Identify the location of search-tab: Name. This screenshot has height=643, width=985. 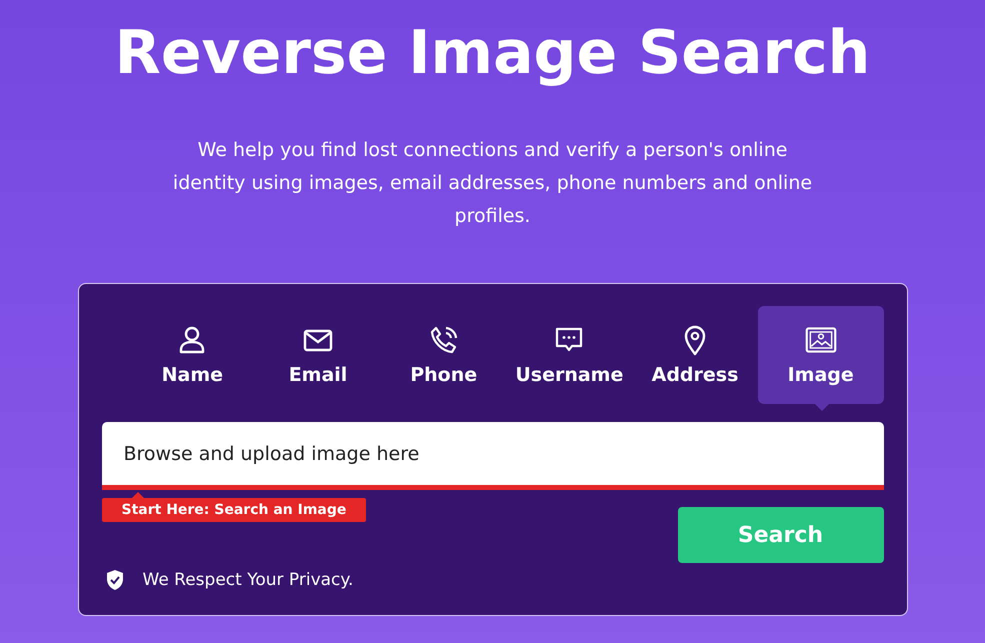
(193, 355).